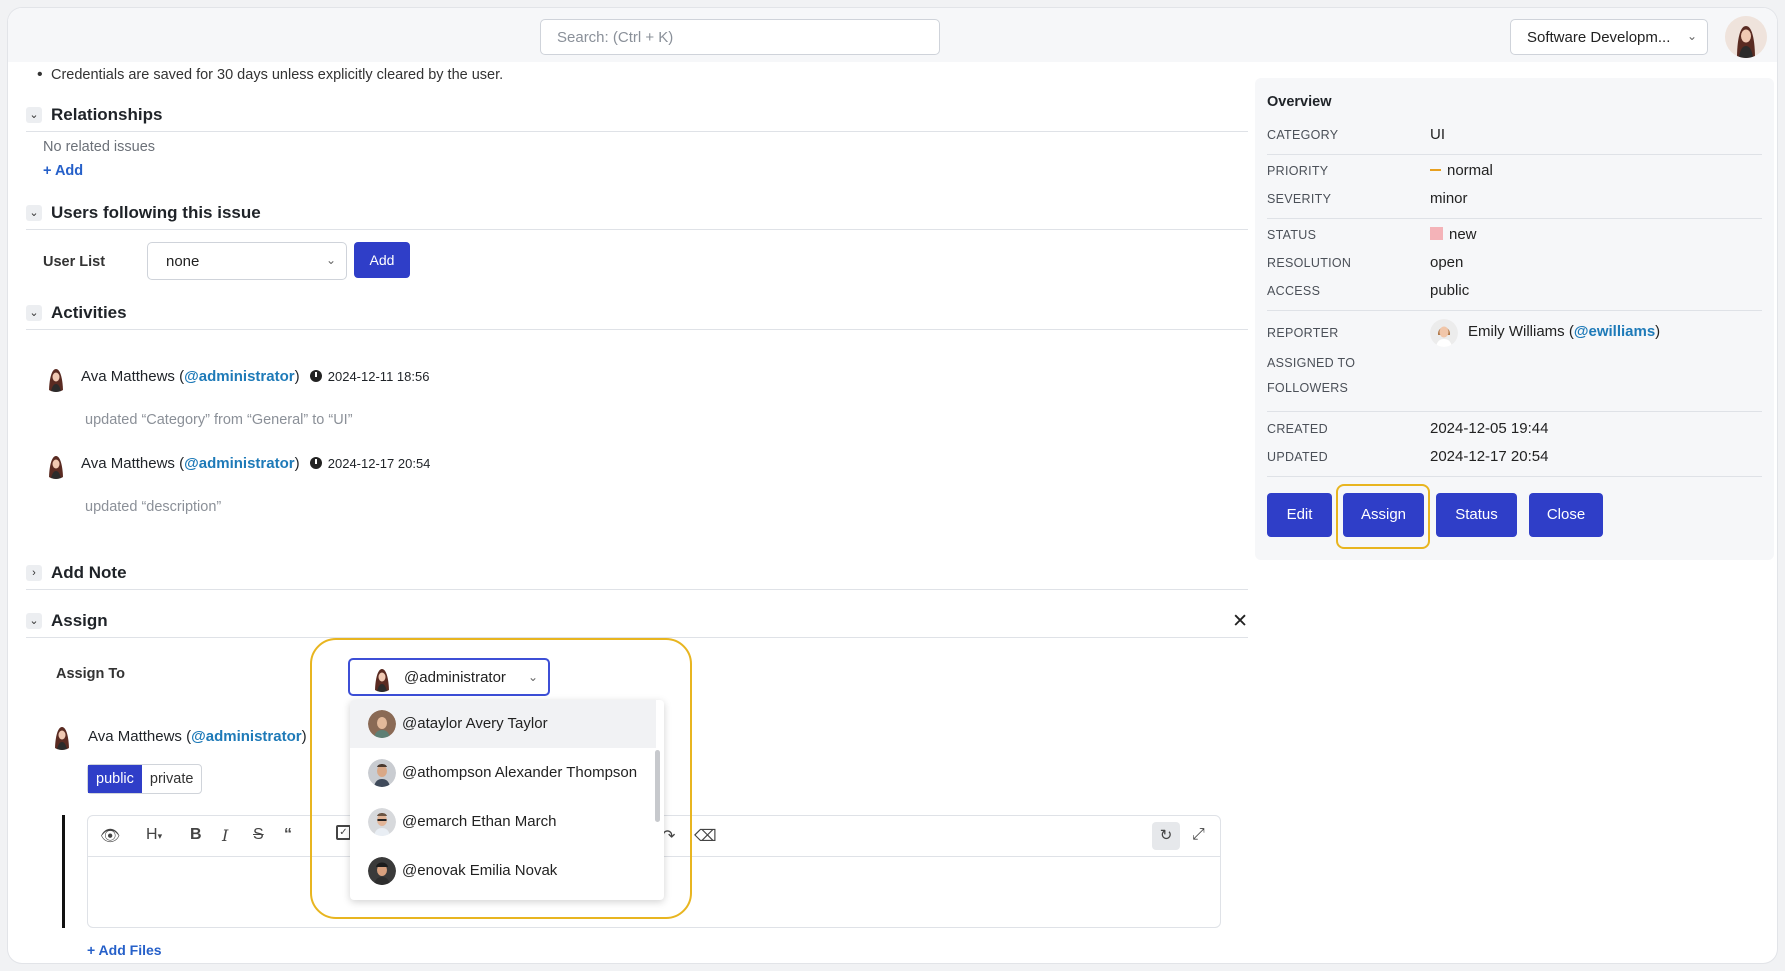  I want to click on note-handle-link: @administrator, so click(246, 736).